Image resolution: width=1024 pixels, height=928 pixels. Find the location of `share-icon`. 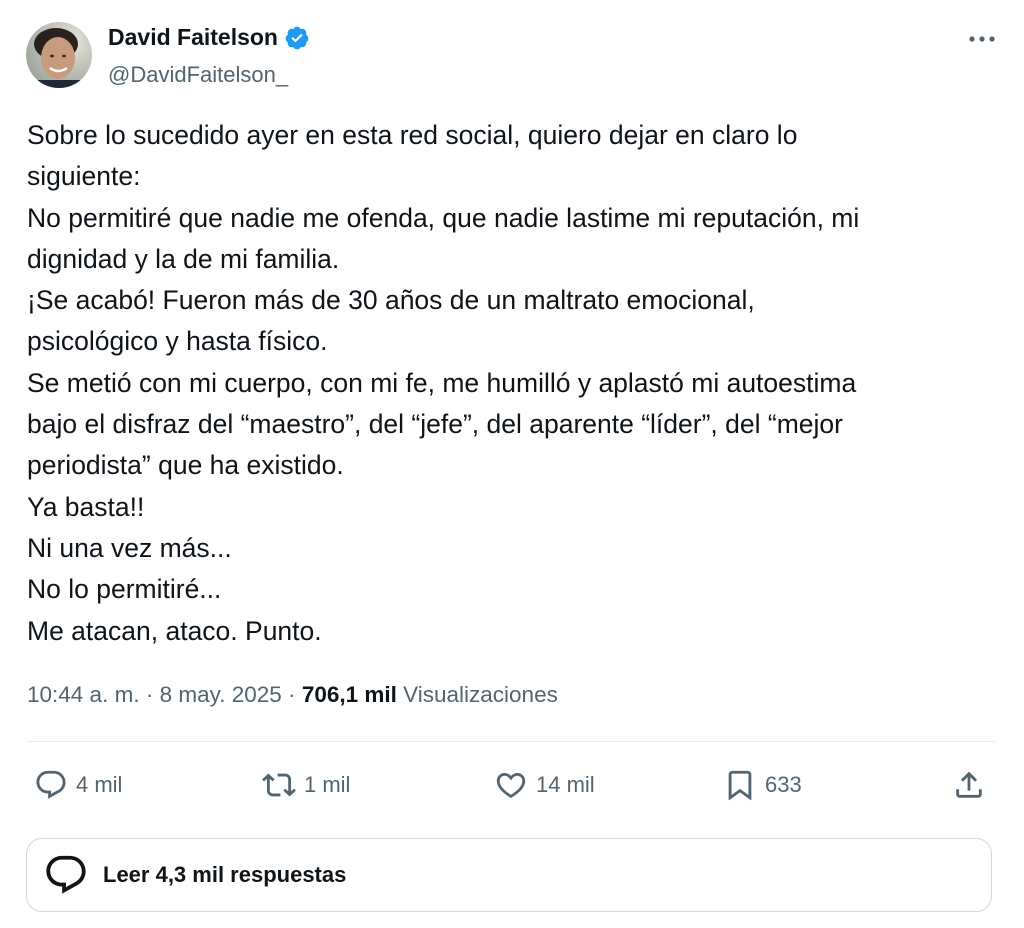

share-icon is located at coordinates (969, 784).